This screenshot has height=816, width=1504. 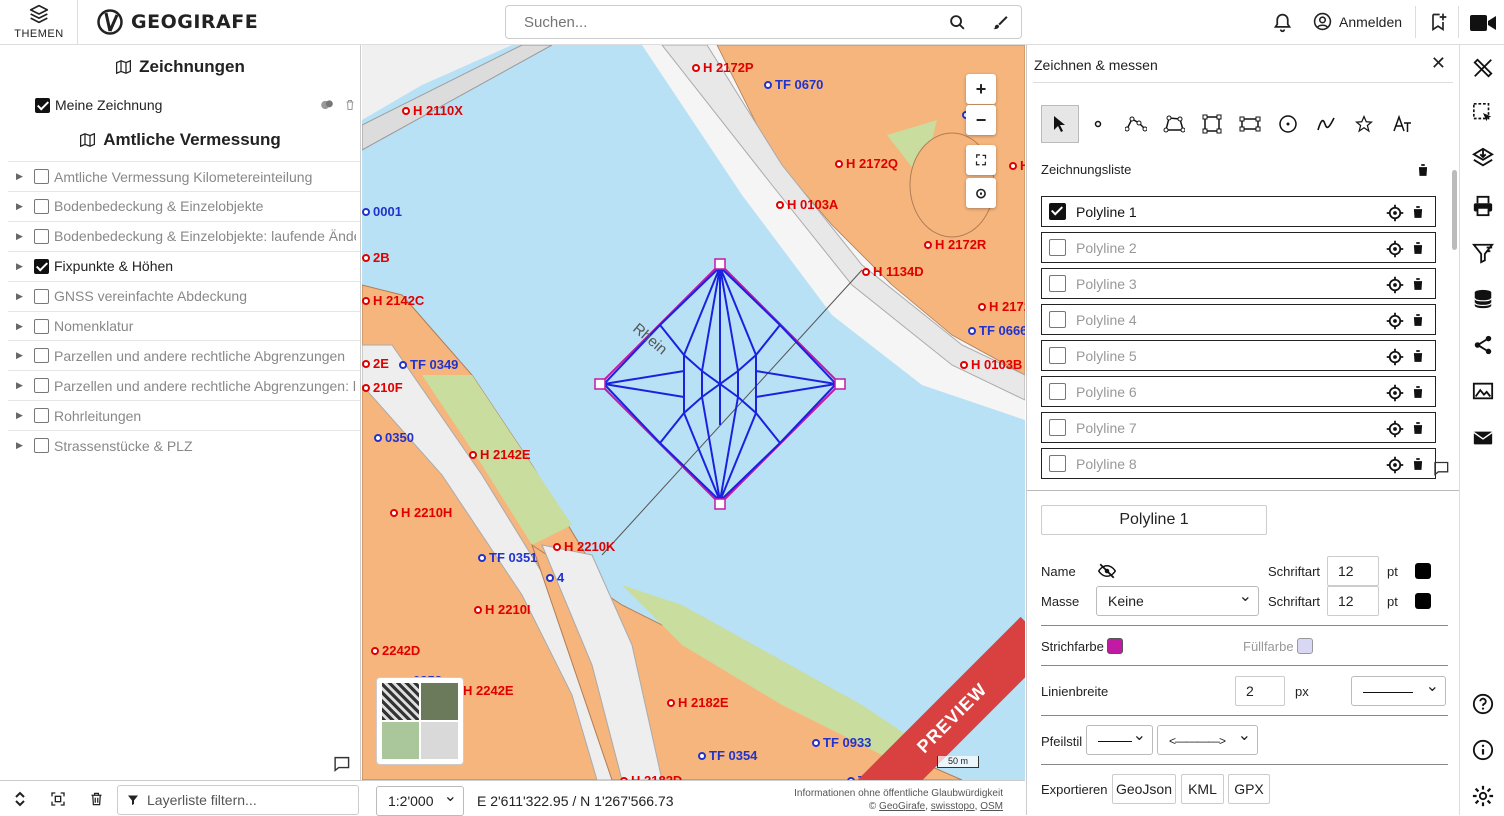 What do you see at coordinates (395, 650) in the screenshot?
I see `map-point-label: 2242D` at bounding box center [395, 650].